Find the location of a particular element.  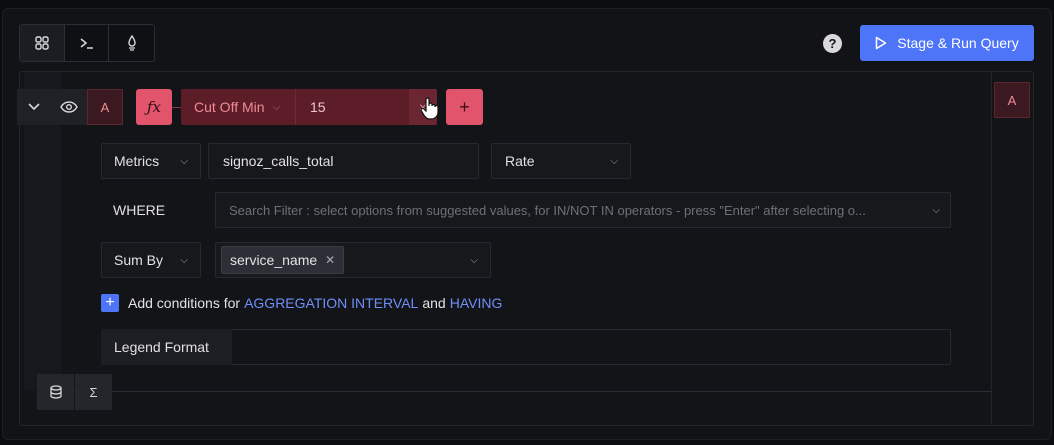

collapse-query-button is located at coordinates (34, 107).